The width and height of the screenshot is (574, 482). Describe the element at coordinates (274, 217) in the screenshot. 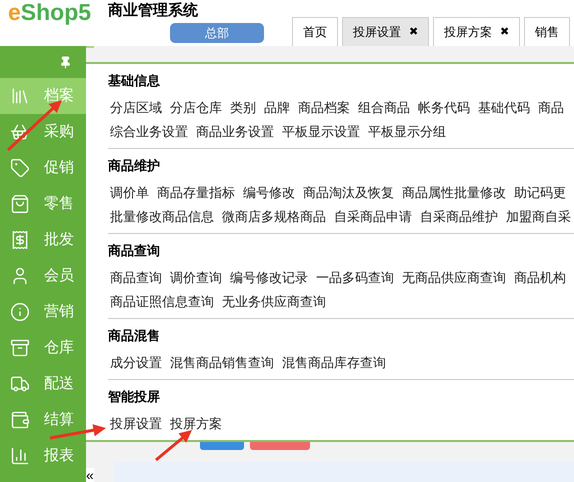

I see `menu-link: 微商店多规格商品` at that location.